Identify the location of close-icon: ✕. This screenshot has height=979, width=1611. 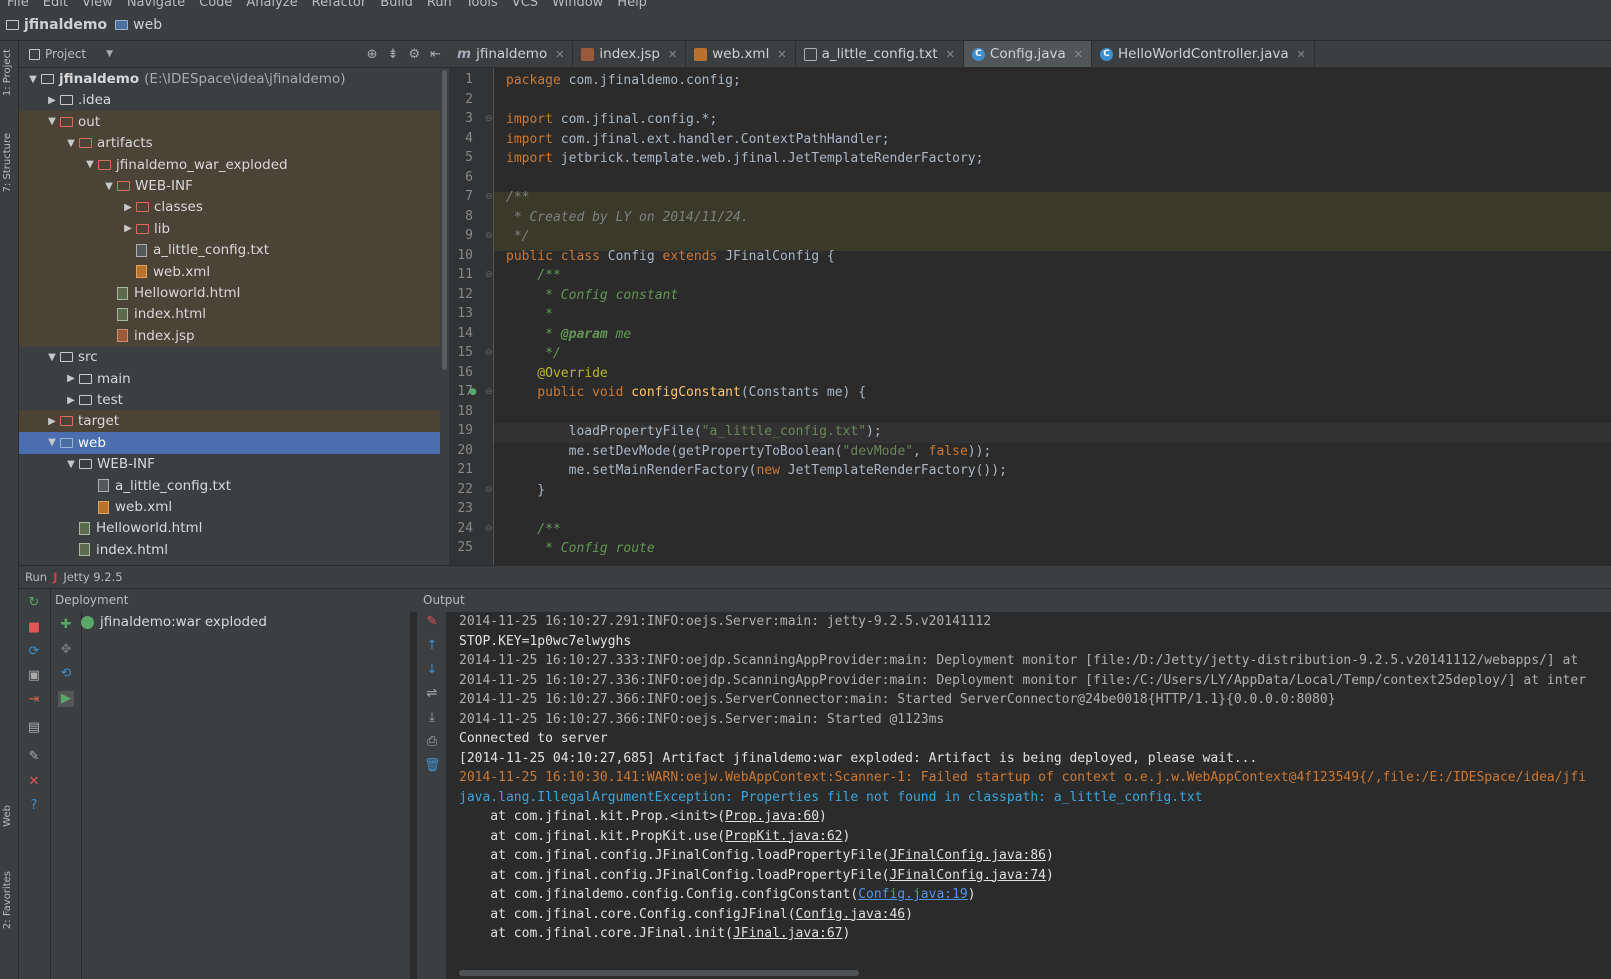
(34, 782).